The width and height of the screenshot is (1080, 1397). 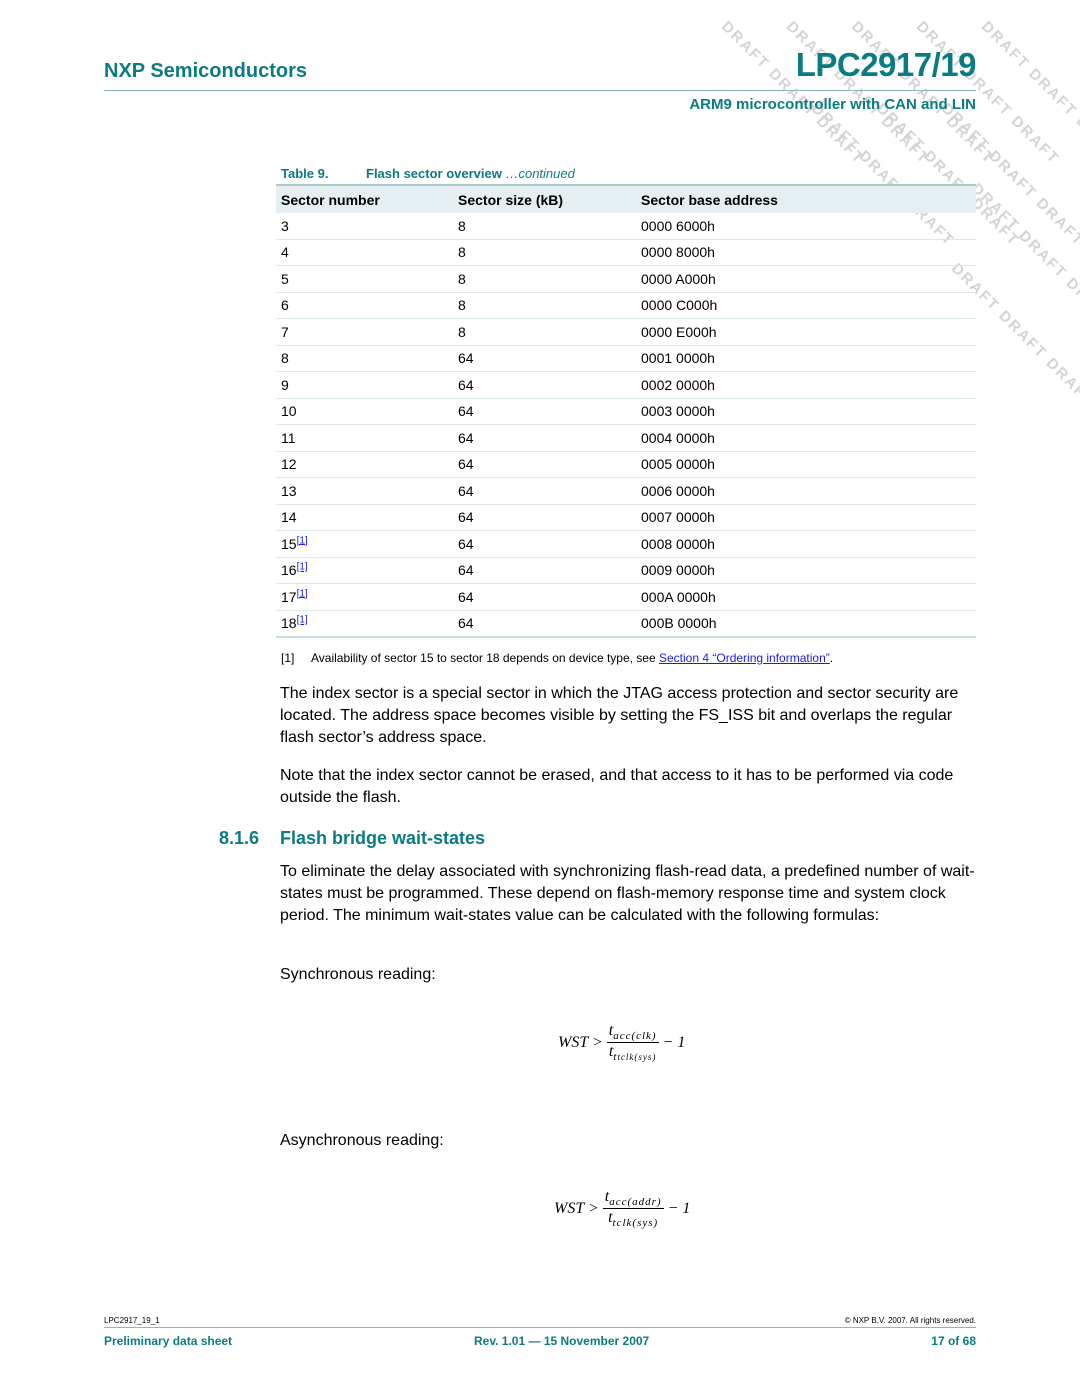 I want to click on sector-number-cell: 18[1], so click(x=364, y=624).